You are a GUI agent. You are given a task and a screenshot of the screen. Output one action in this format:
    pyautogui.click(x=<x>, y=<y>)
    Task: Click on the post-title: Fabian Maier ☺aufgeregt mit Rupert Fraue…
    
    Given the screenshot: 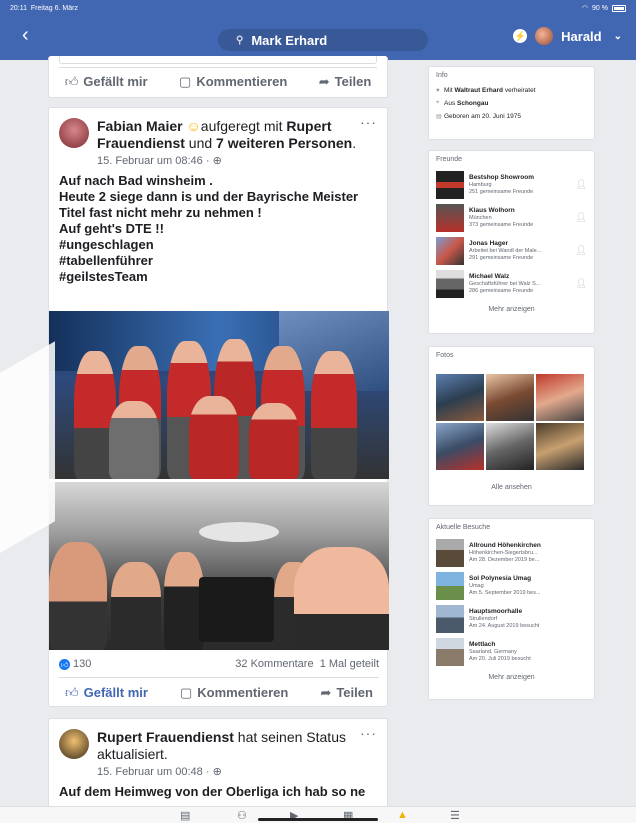 What is the action you would take?
    pyautogui.click(x=227, y=134)
    